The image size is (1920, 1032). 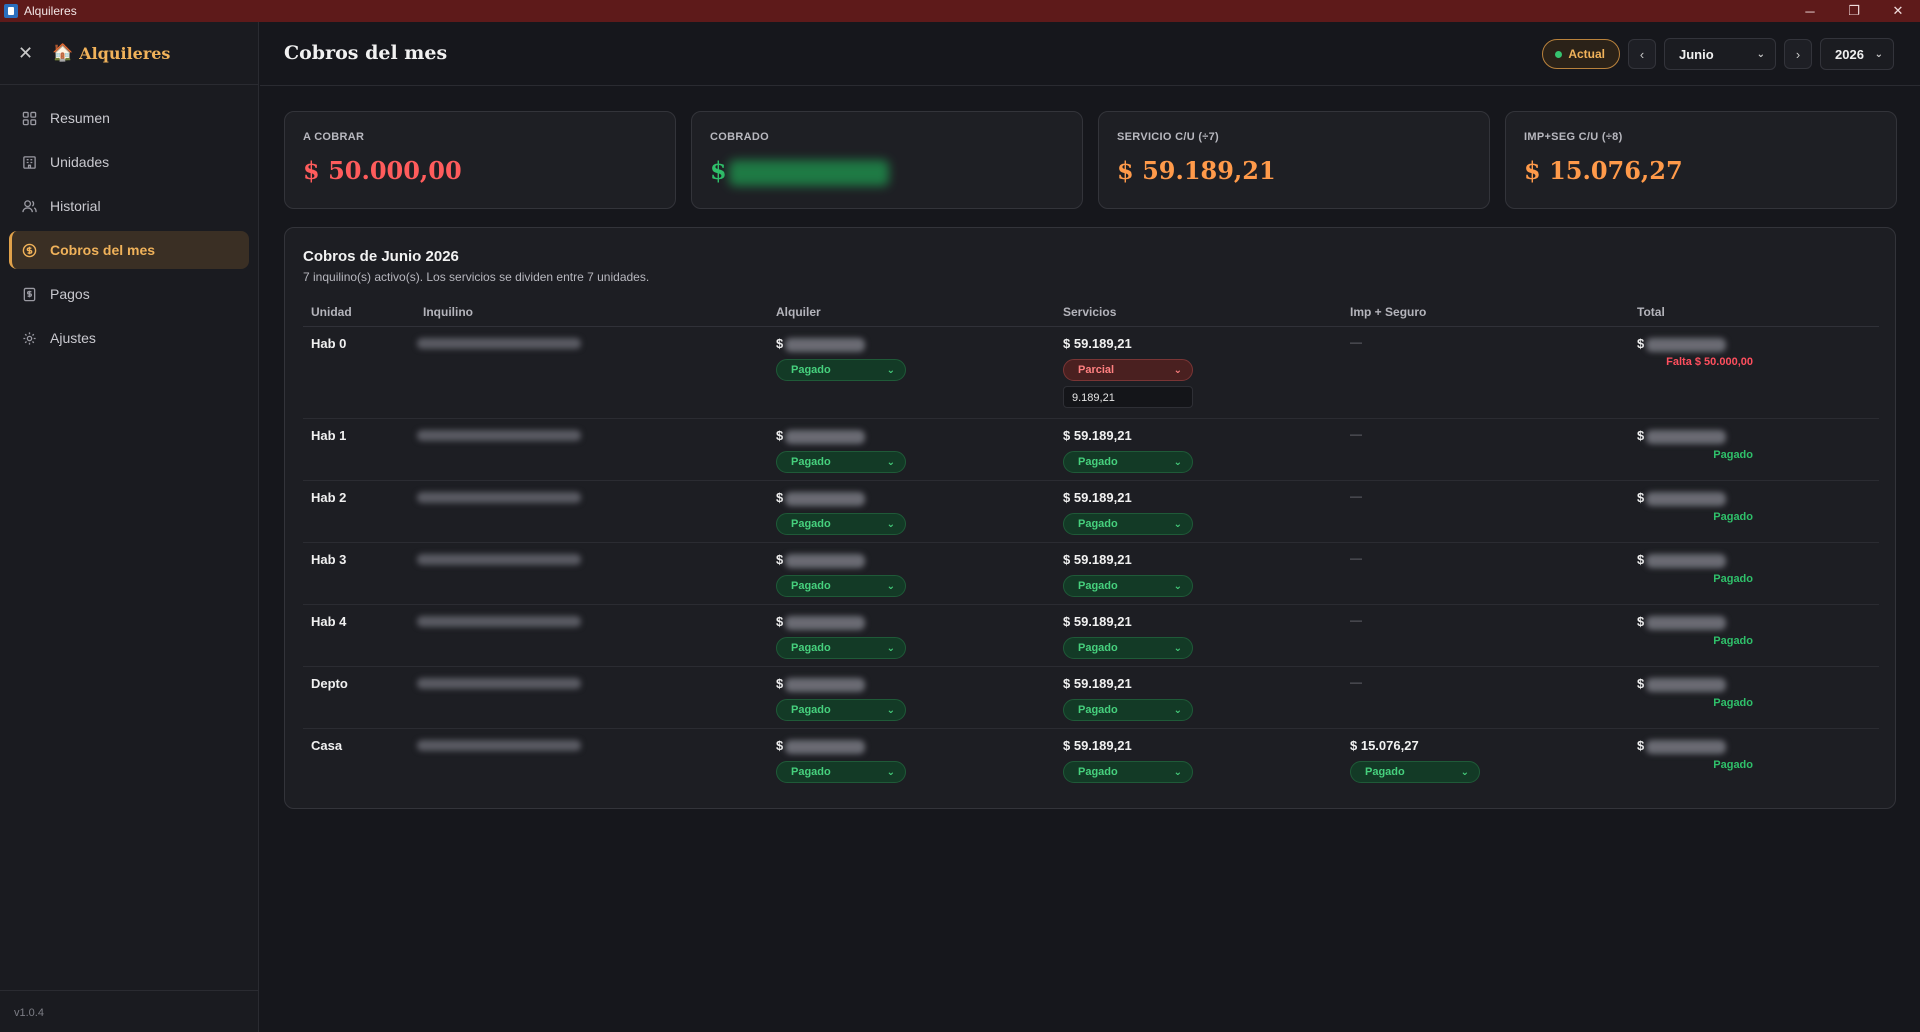 What do you see at coordinates (129, 206) in the screenshot?
I see `sidebar-item-historial: Historial` at bounding box center [129, 206].